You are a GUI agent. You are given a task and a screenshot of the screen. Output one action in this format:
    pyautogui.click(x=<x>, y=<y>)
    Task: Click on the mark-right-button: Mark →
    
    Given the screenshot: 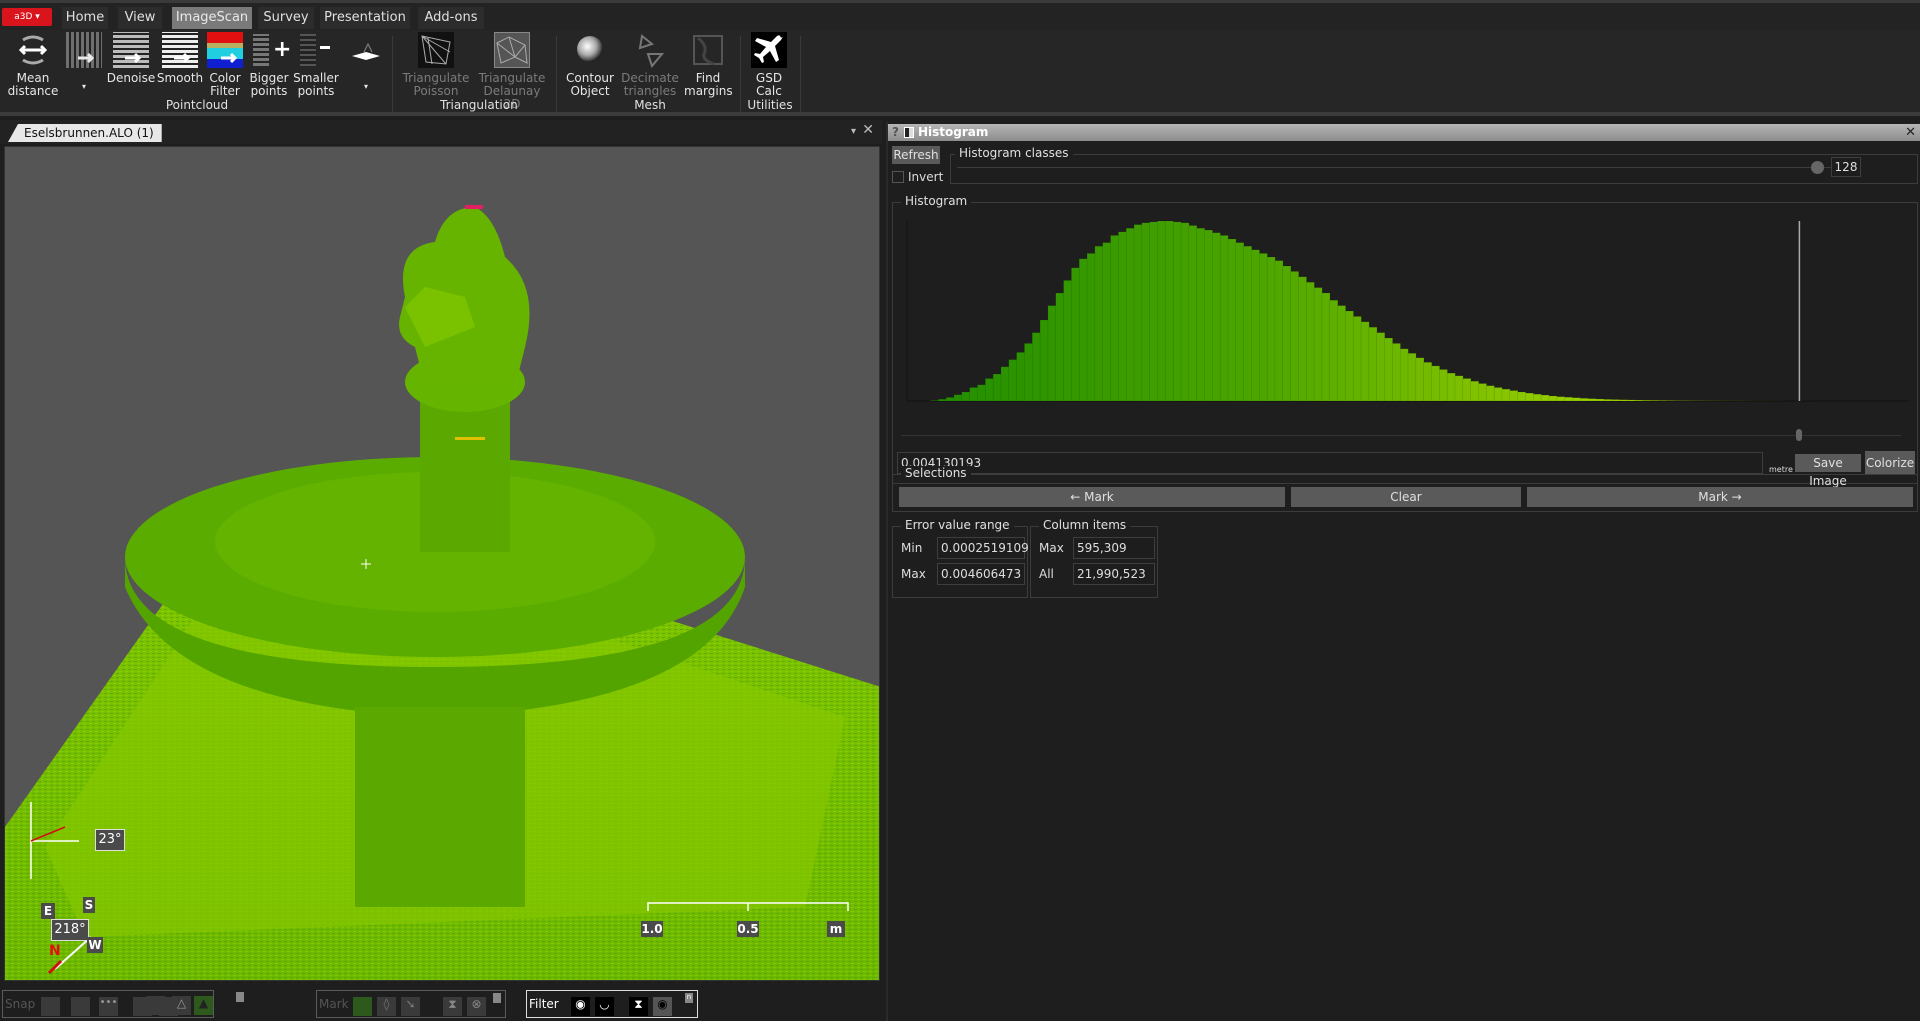 What is the action you would take?
    pyautogui.click(x=1720, y=497)
    